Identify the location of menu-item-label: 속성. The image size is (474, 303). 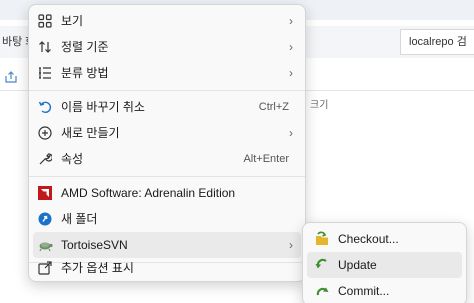
(72, 159).